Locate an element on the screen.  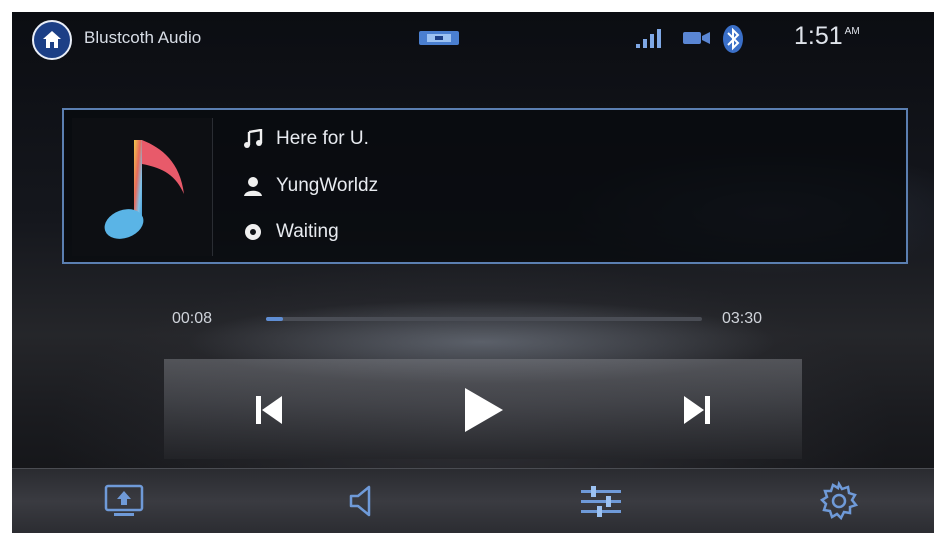
disc-icon is located at coordinates (253, 232).